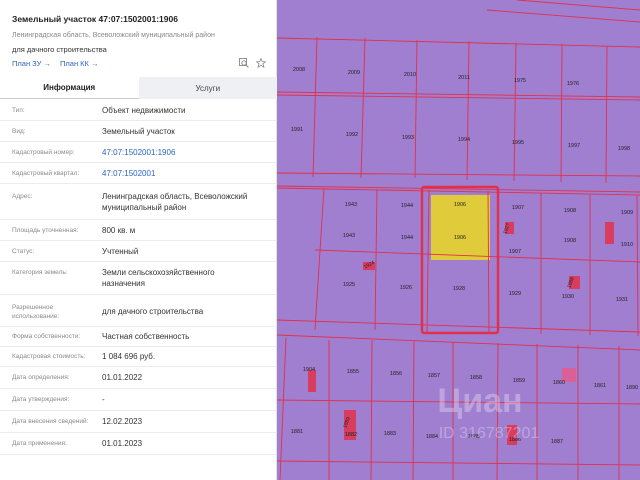 The height and width of the screenshot is (480, 640). I want to click on parcel-number-label: 1858, so click(476, 378).